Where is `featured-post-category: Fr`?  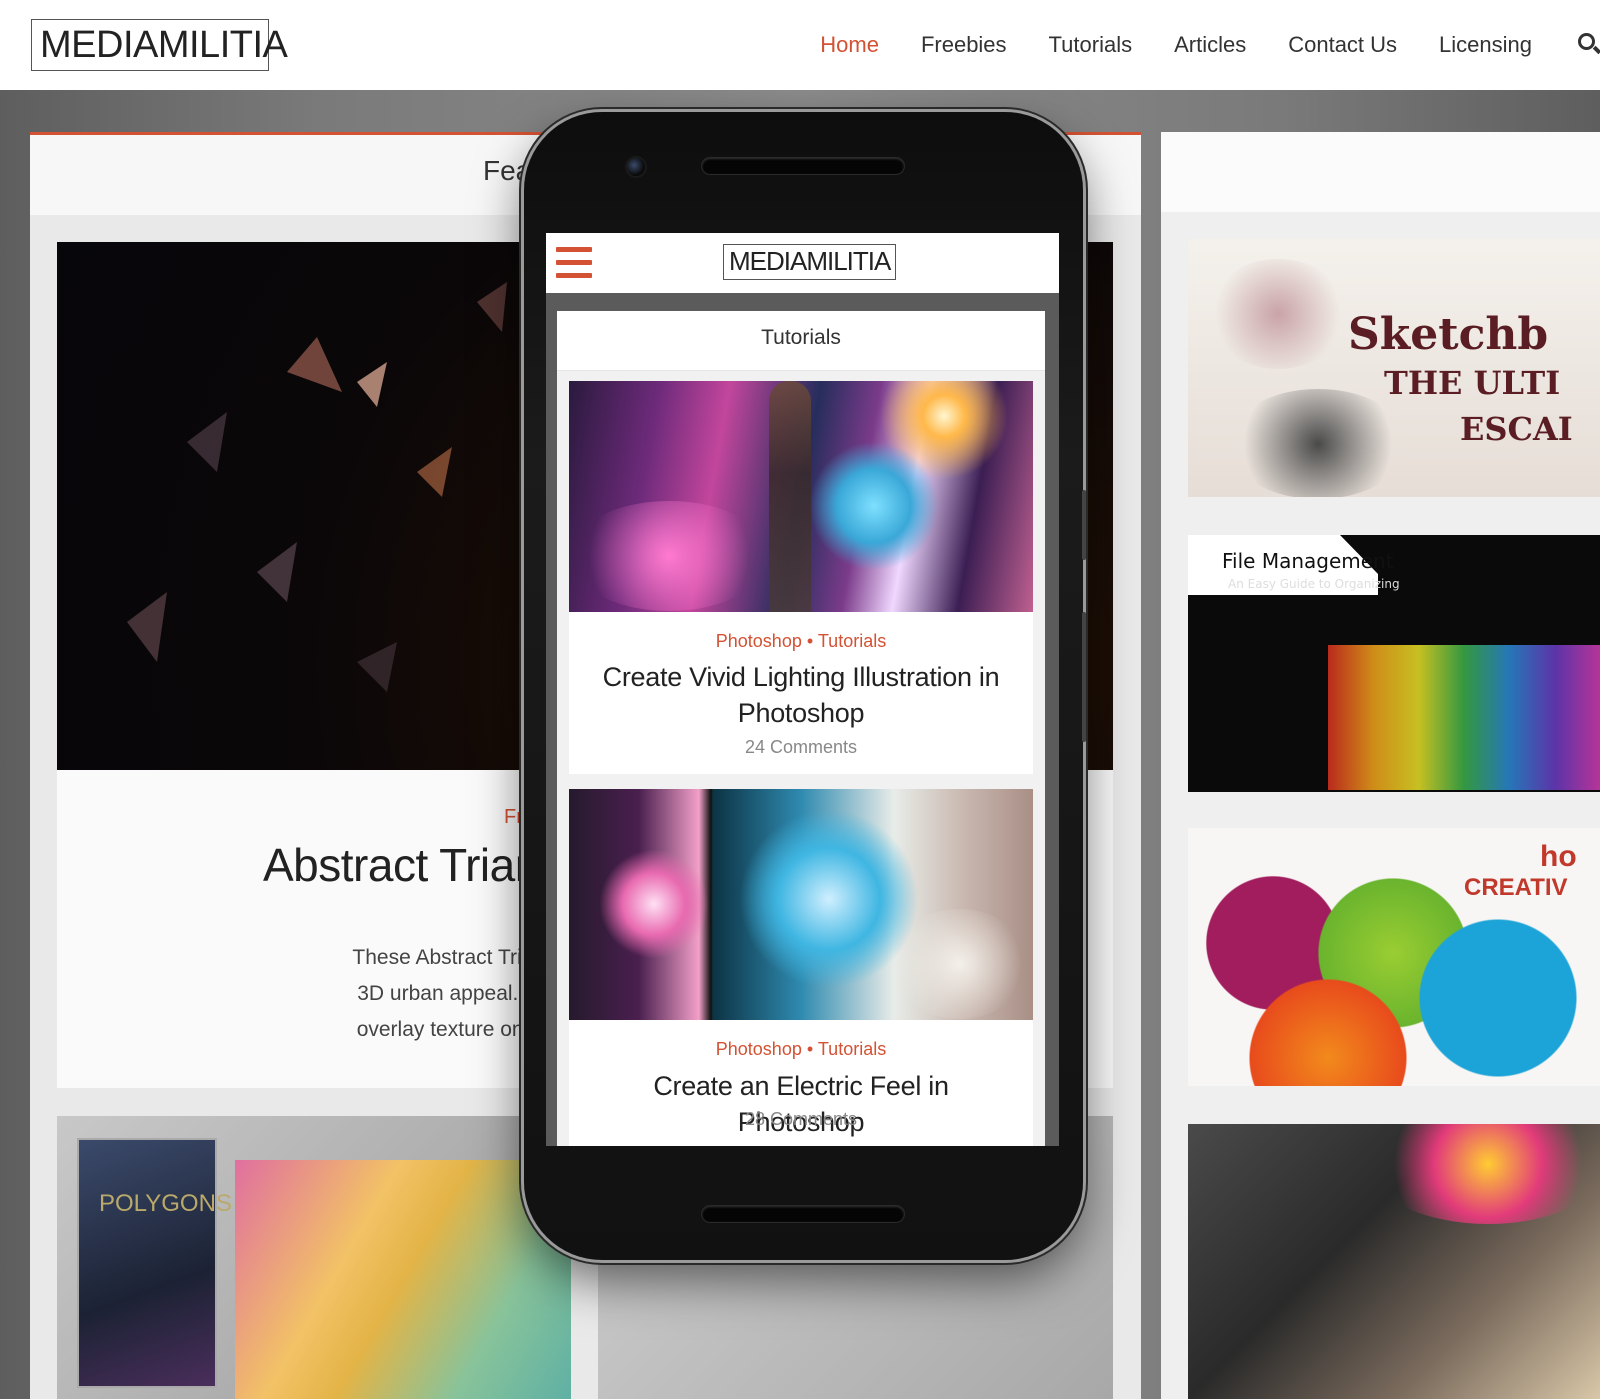
featured-post-category: Fr is located at coordinates (513, 817).